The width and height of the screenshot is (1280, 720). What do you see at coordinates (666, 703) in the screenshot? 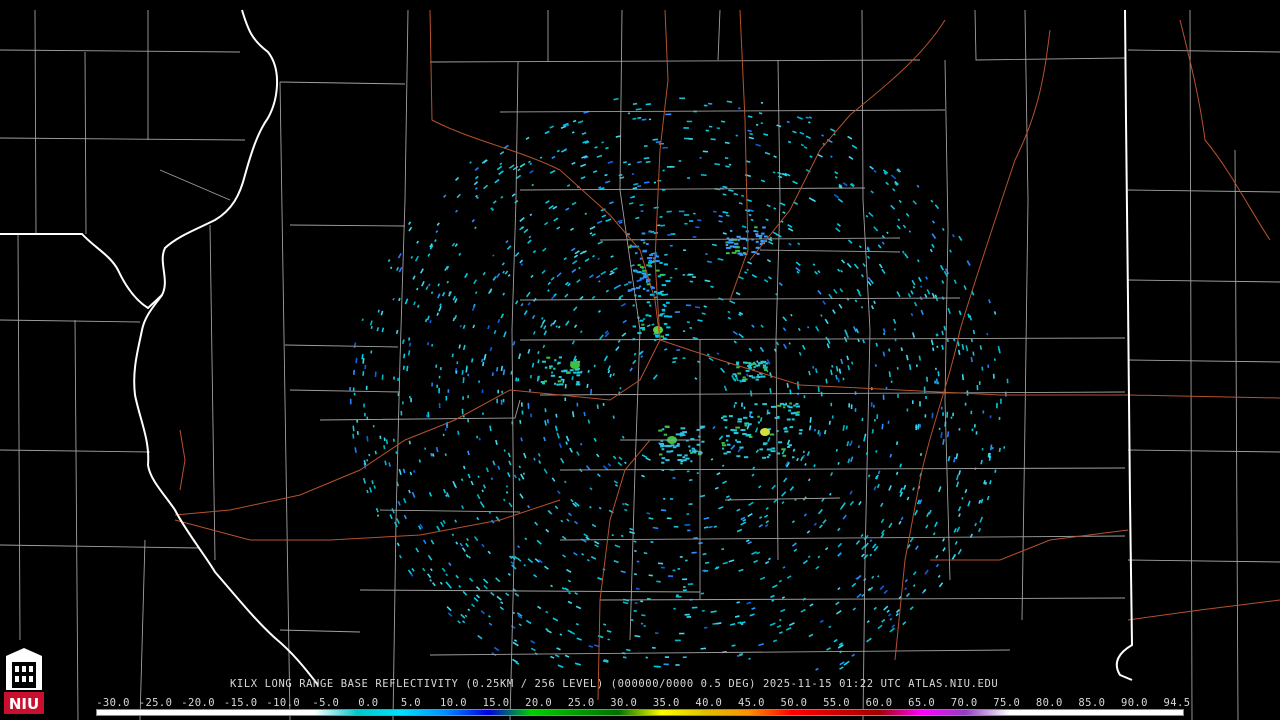
I see `scale-label: 35.0` at bounding box center [666, 703].